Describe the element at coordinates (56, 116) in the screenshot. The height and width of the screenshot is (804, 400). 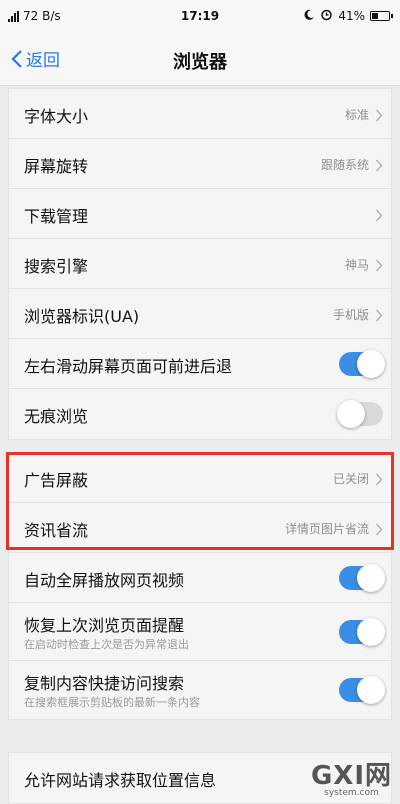
I see `row-label: 字体大小` at that location.